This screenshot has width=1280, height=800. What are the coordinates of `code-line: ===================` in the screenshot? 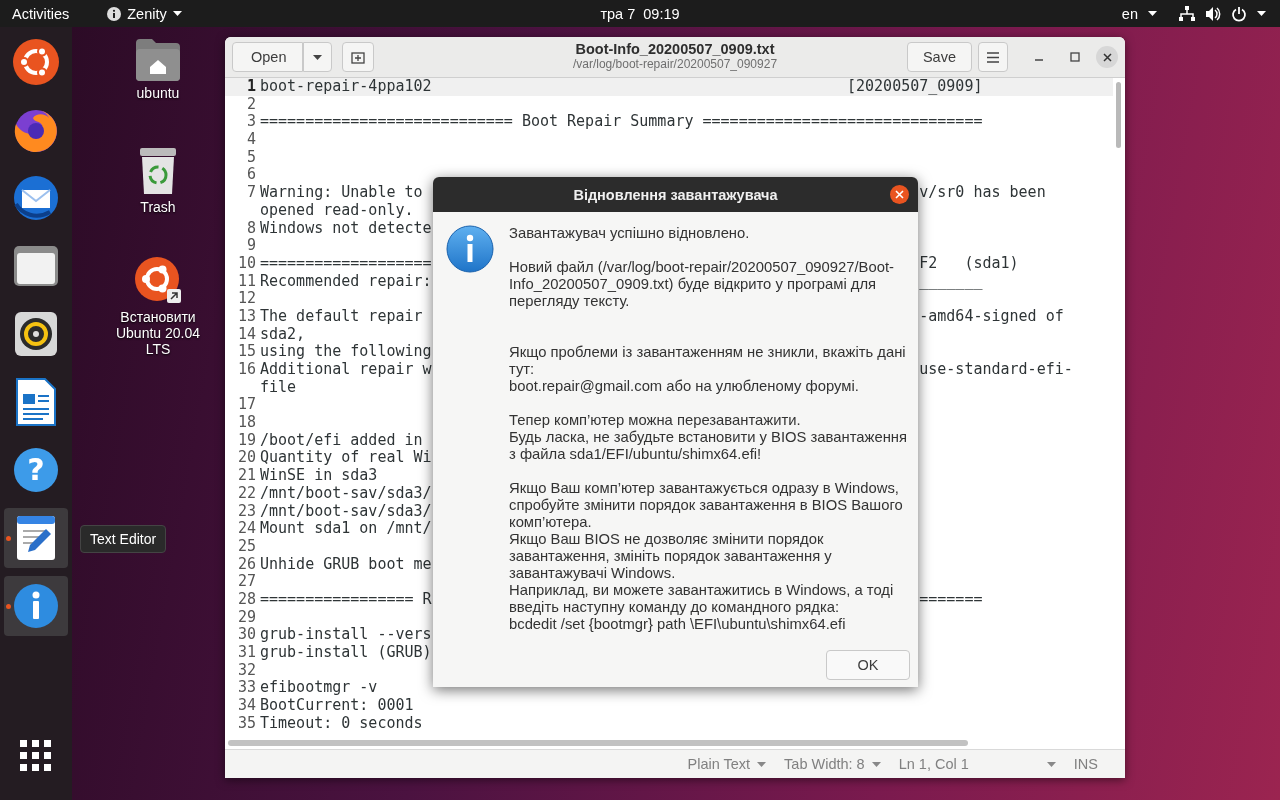 It's located at (346, 263).